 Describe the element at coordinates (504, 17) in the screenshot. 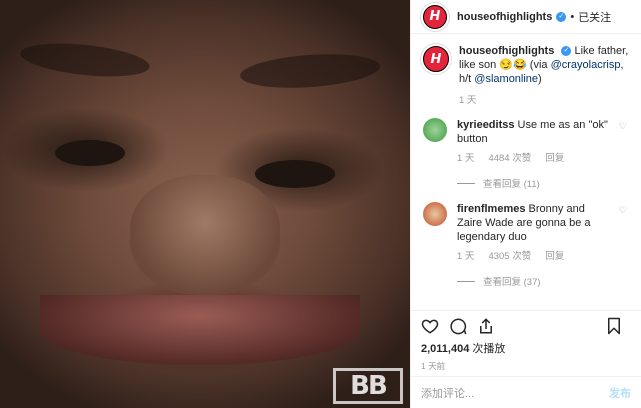

I see `account-username: houseofhighlights` at that location.